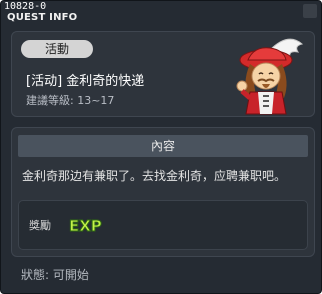 The image size is (322, 294). I want to click on quest-description: 金利奇那边有兼职了。去找金利奇，应聘兼职吧。, so click(154, 176).